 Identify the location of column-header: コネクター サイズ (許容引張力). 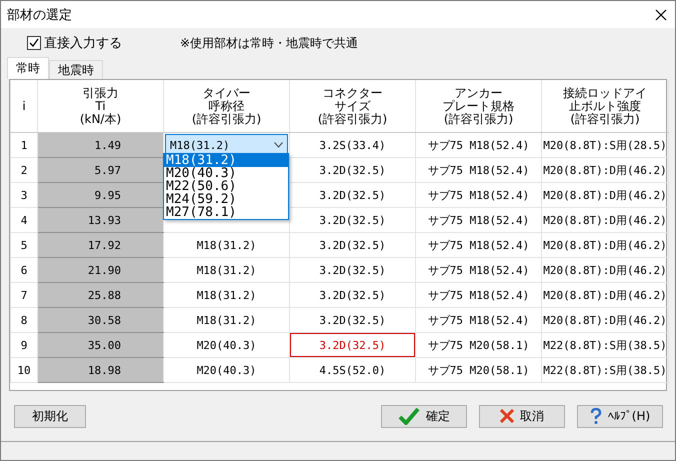
(353, 106).